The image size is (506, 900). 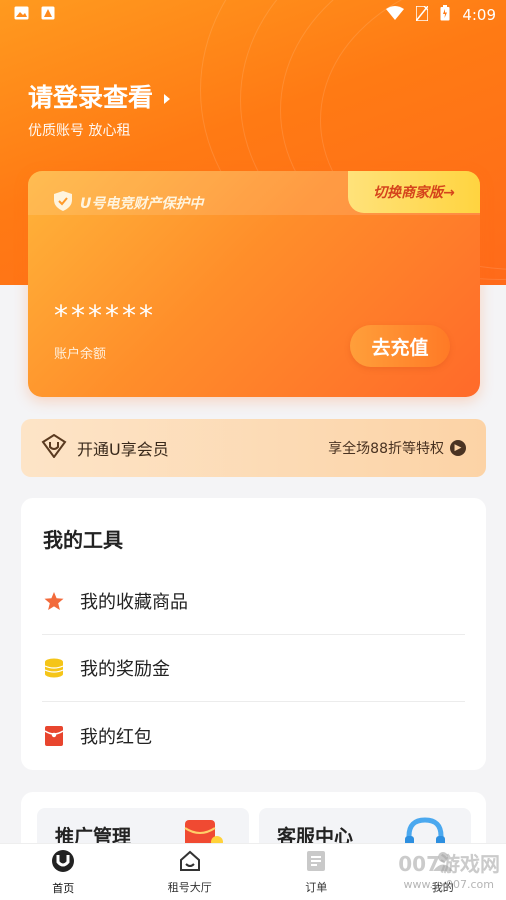 What do you see at coordinates (386, 449) in the screenshot?
I see `vip-benefit: 享全场88折等特权` at bounding box center [386, 449].